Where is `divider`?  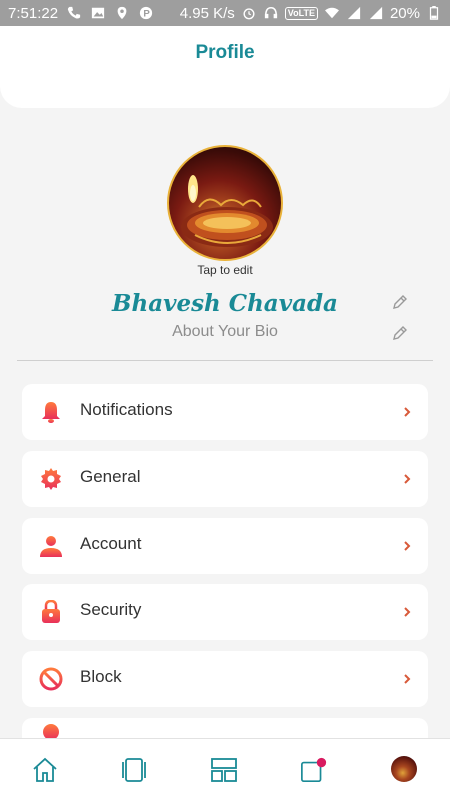 divider is located at coordinates (225, 360).